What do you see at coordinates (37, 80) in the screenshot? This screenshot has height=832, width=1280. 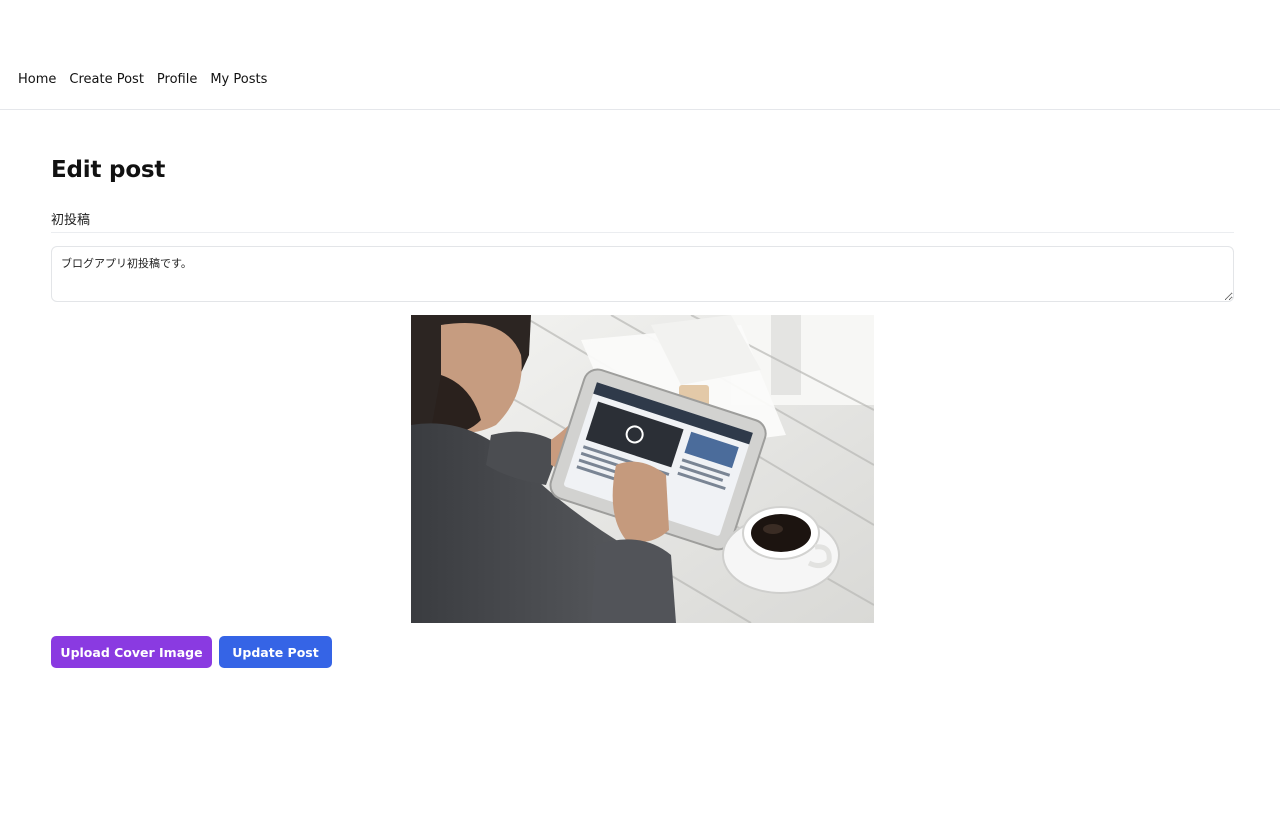 I see `nav-link-home: Home` at bounding box center [37, 80].